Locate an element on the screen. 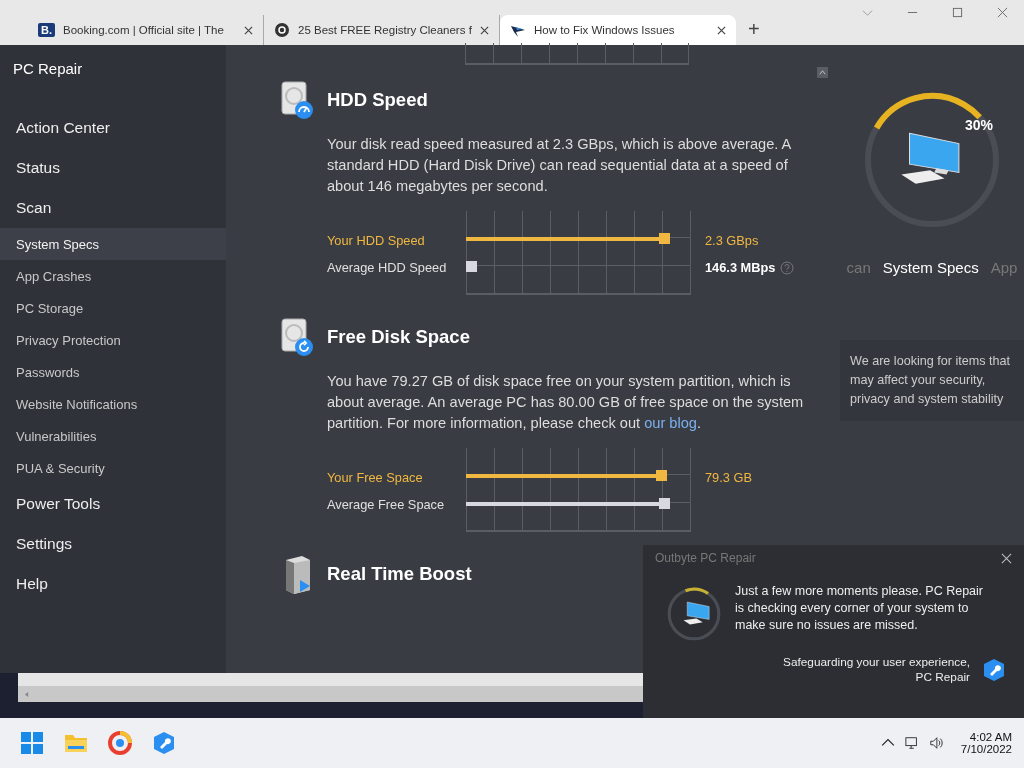  sidebar-item: Power Tools is located at coordinates (113, 504).